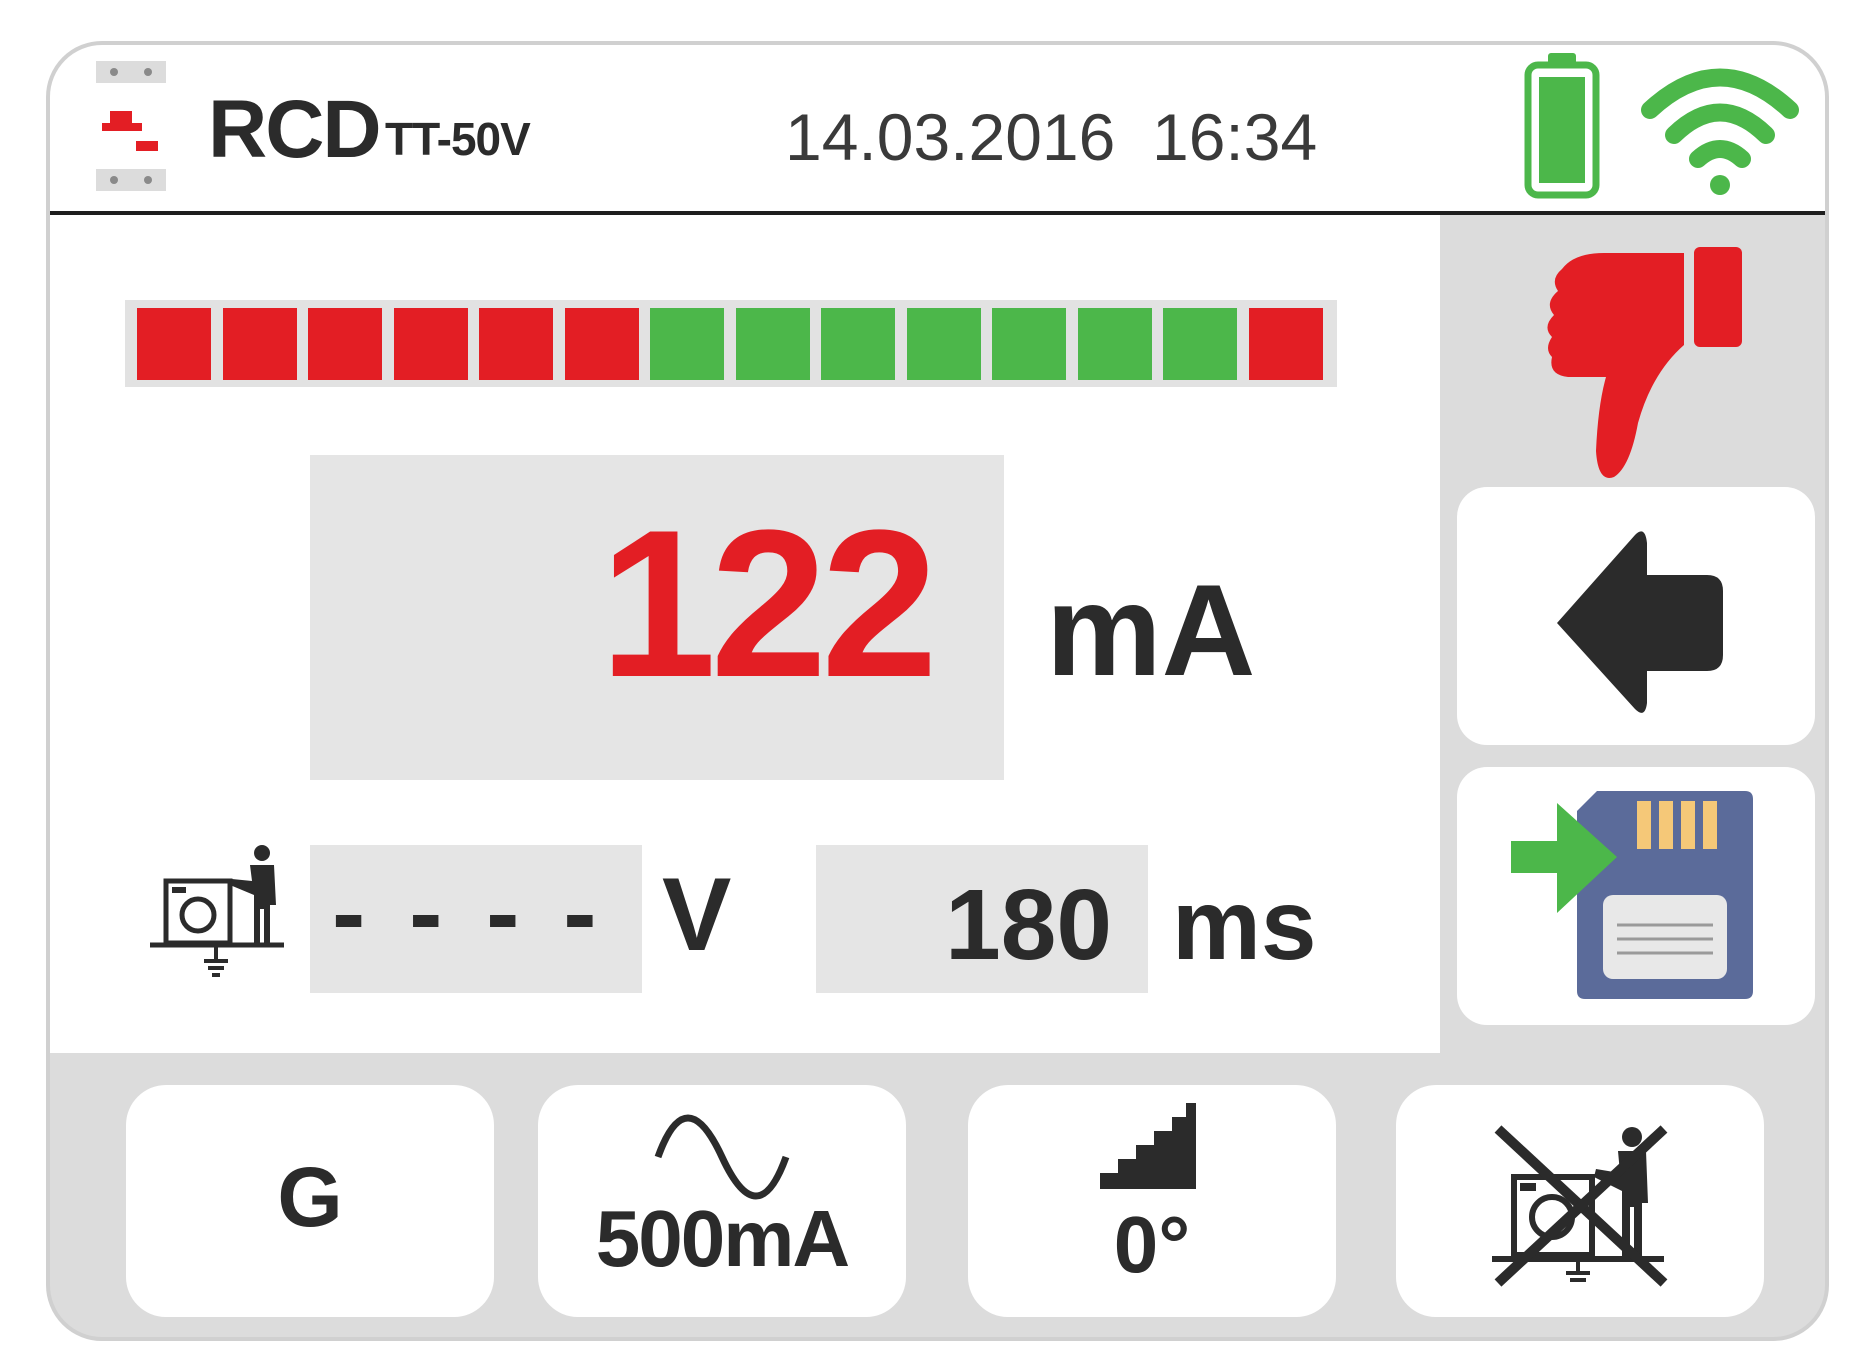 The height and width of the screenshot is (1357, 1859). What do you see at coordinates (310, 1197) in the screenshot?
I see `rcd-type-label: G` at bounding box center [310, 1197].